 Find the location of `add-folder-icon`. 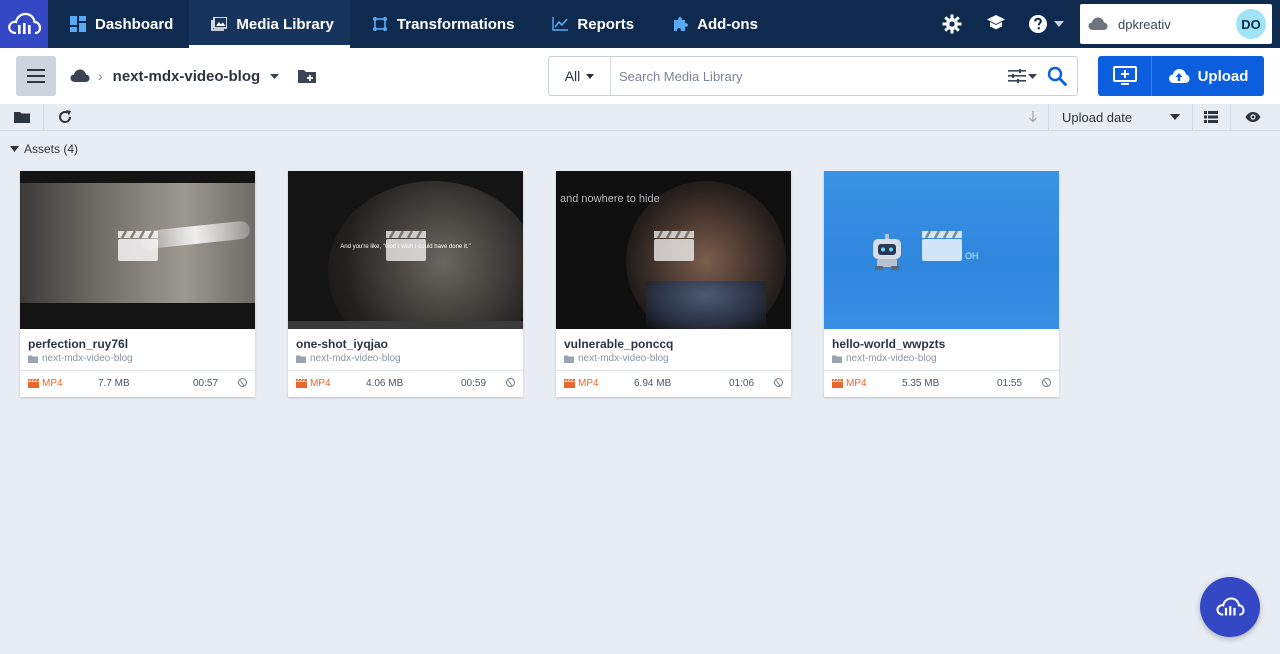

add-folder-icon is located at coordinates (307, 76).